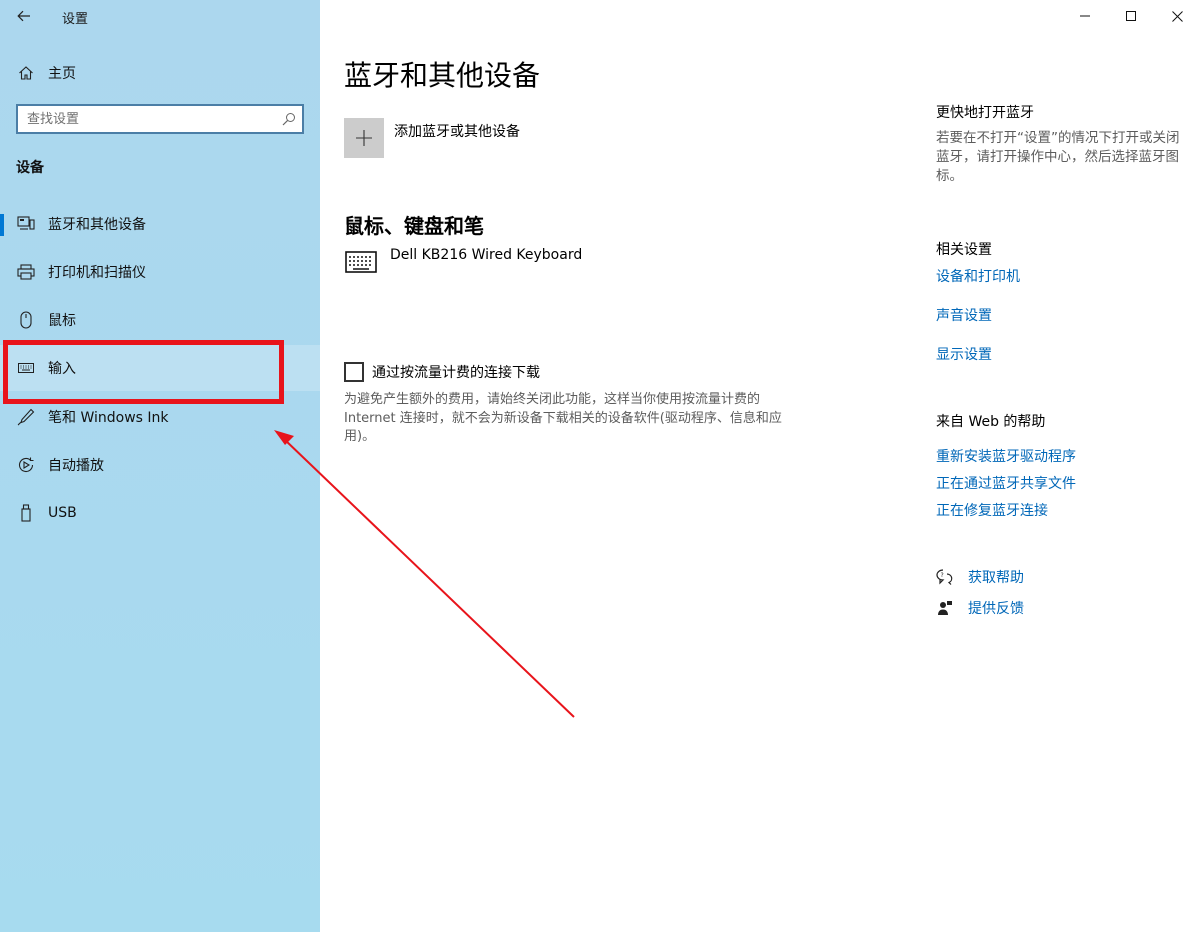 The height and width of the screenshot is (932, 1200). I want to click on quick-bluetooth-heading: 更快地打开蓝牙, so click(985, 113).